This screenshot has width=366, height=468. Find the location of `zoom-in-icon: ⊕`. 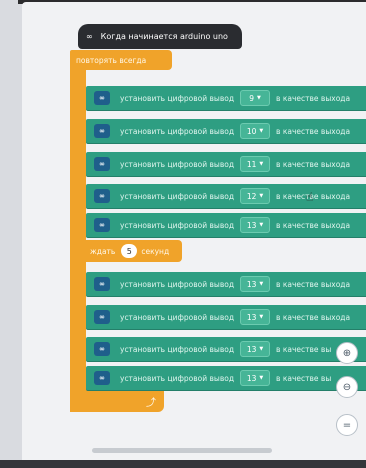

zoom-in-icon: ⊕ is located at coordinates (347, 353).